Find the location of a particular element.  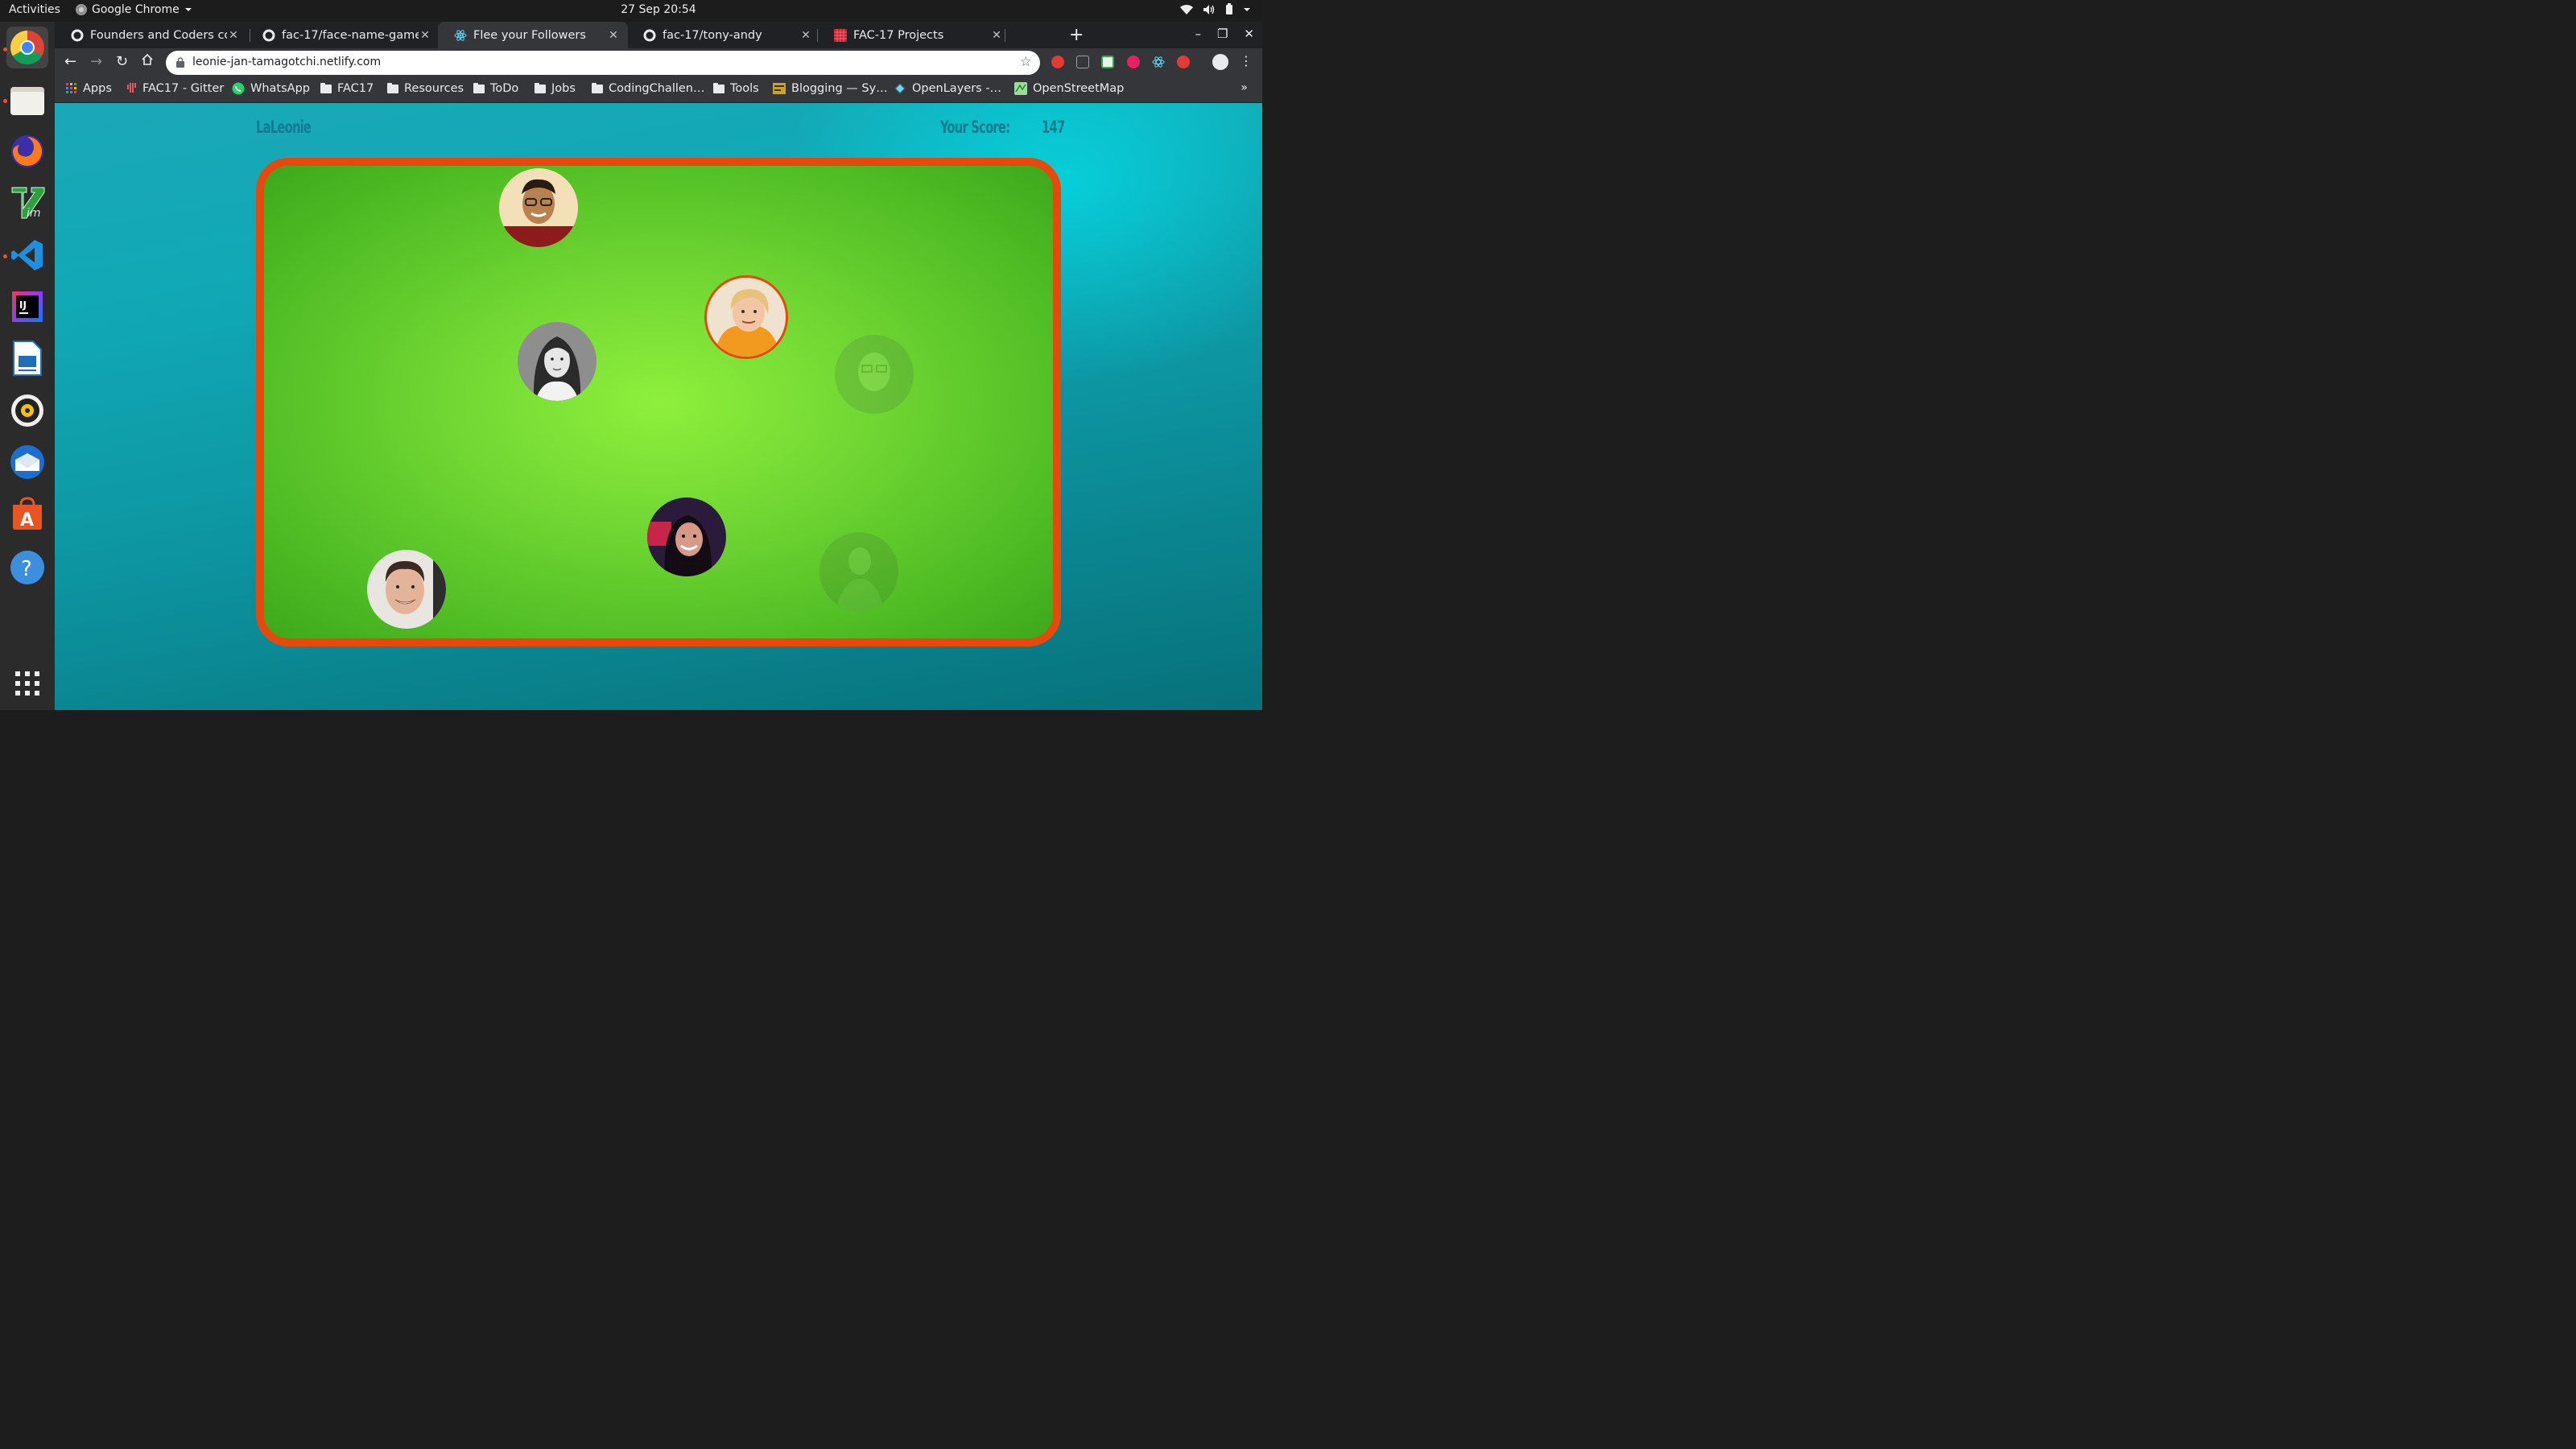

battery-icon is located at coordinates (1229, 8).